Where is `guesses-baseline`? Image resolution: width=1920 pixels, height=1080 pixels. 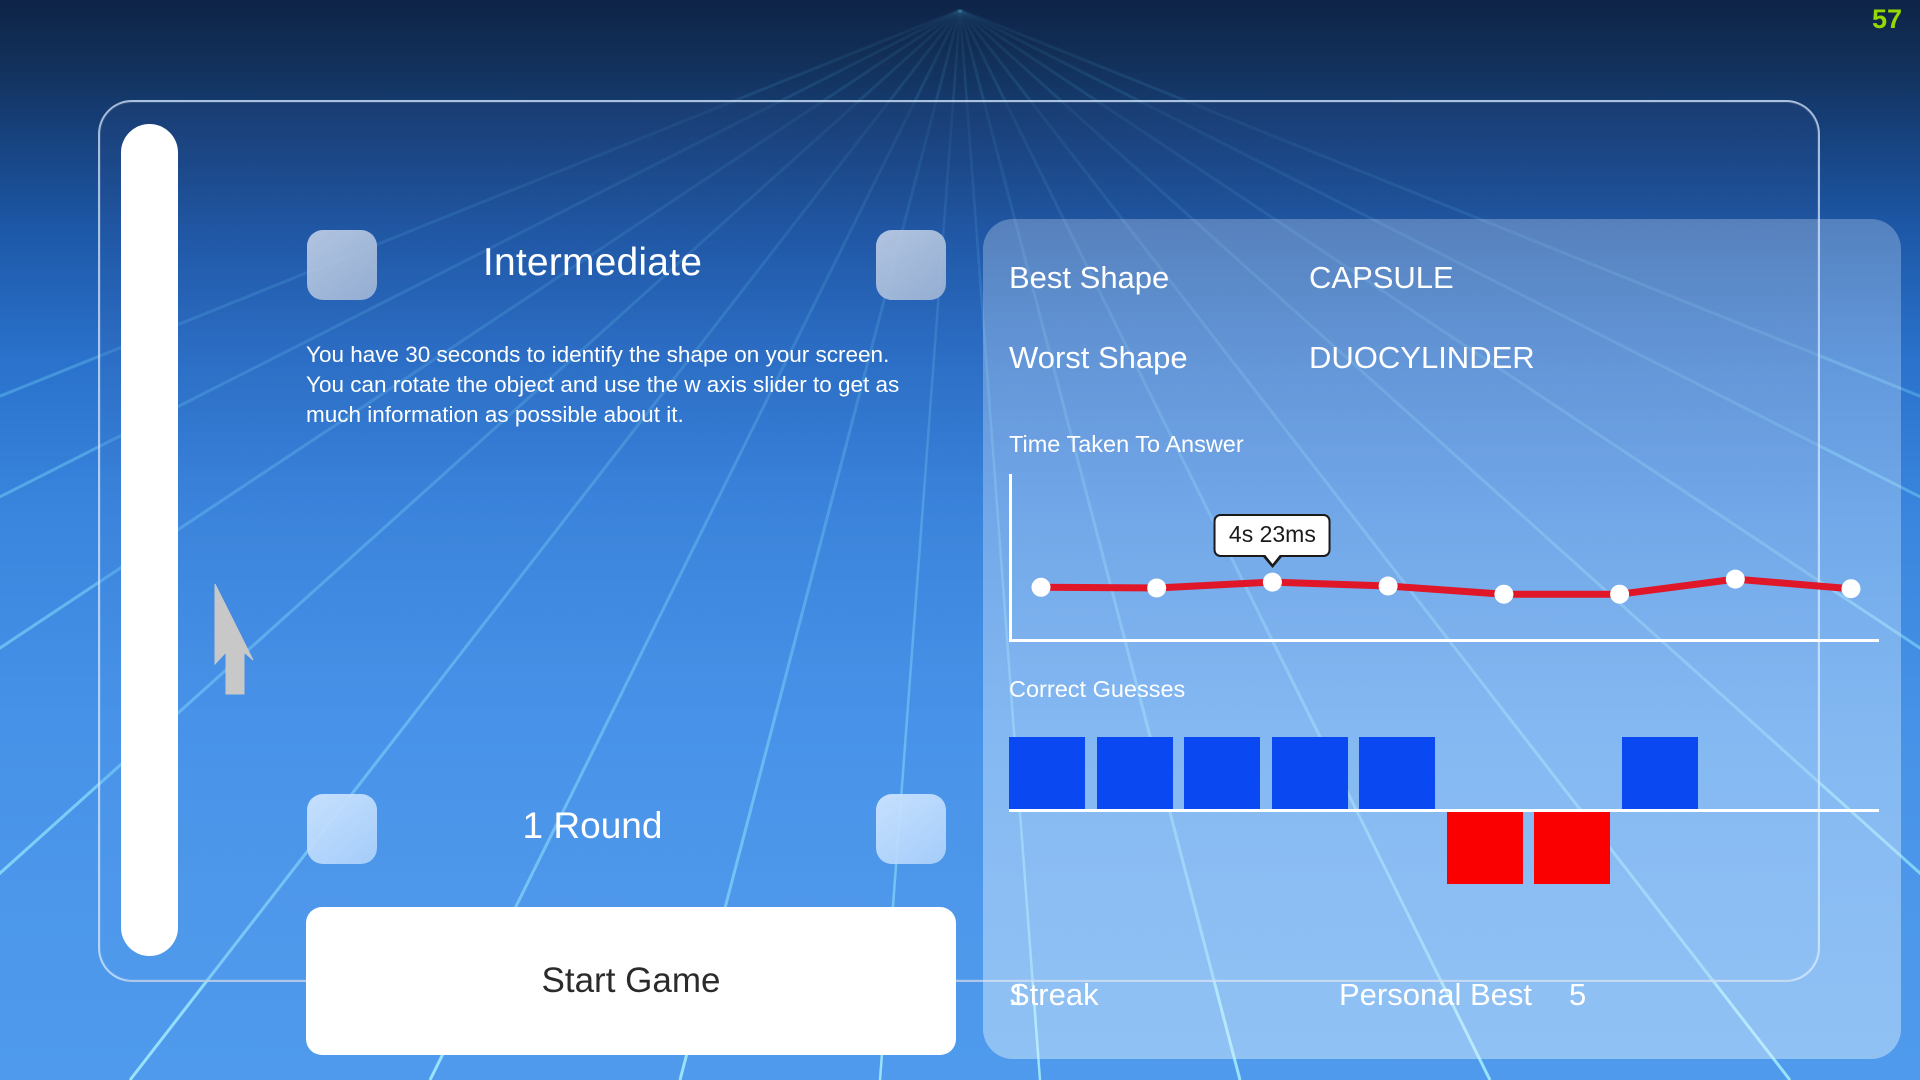 guesses-baseline is located at coordinates (1444, 810).